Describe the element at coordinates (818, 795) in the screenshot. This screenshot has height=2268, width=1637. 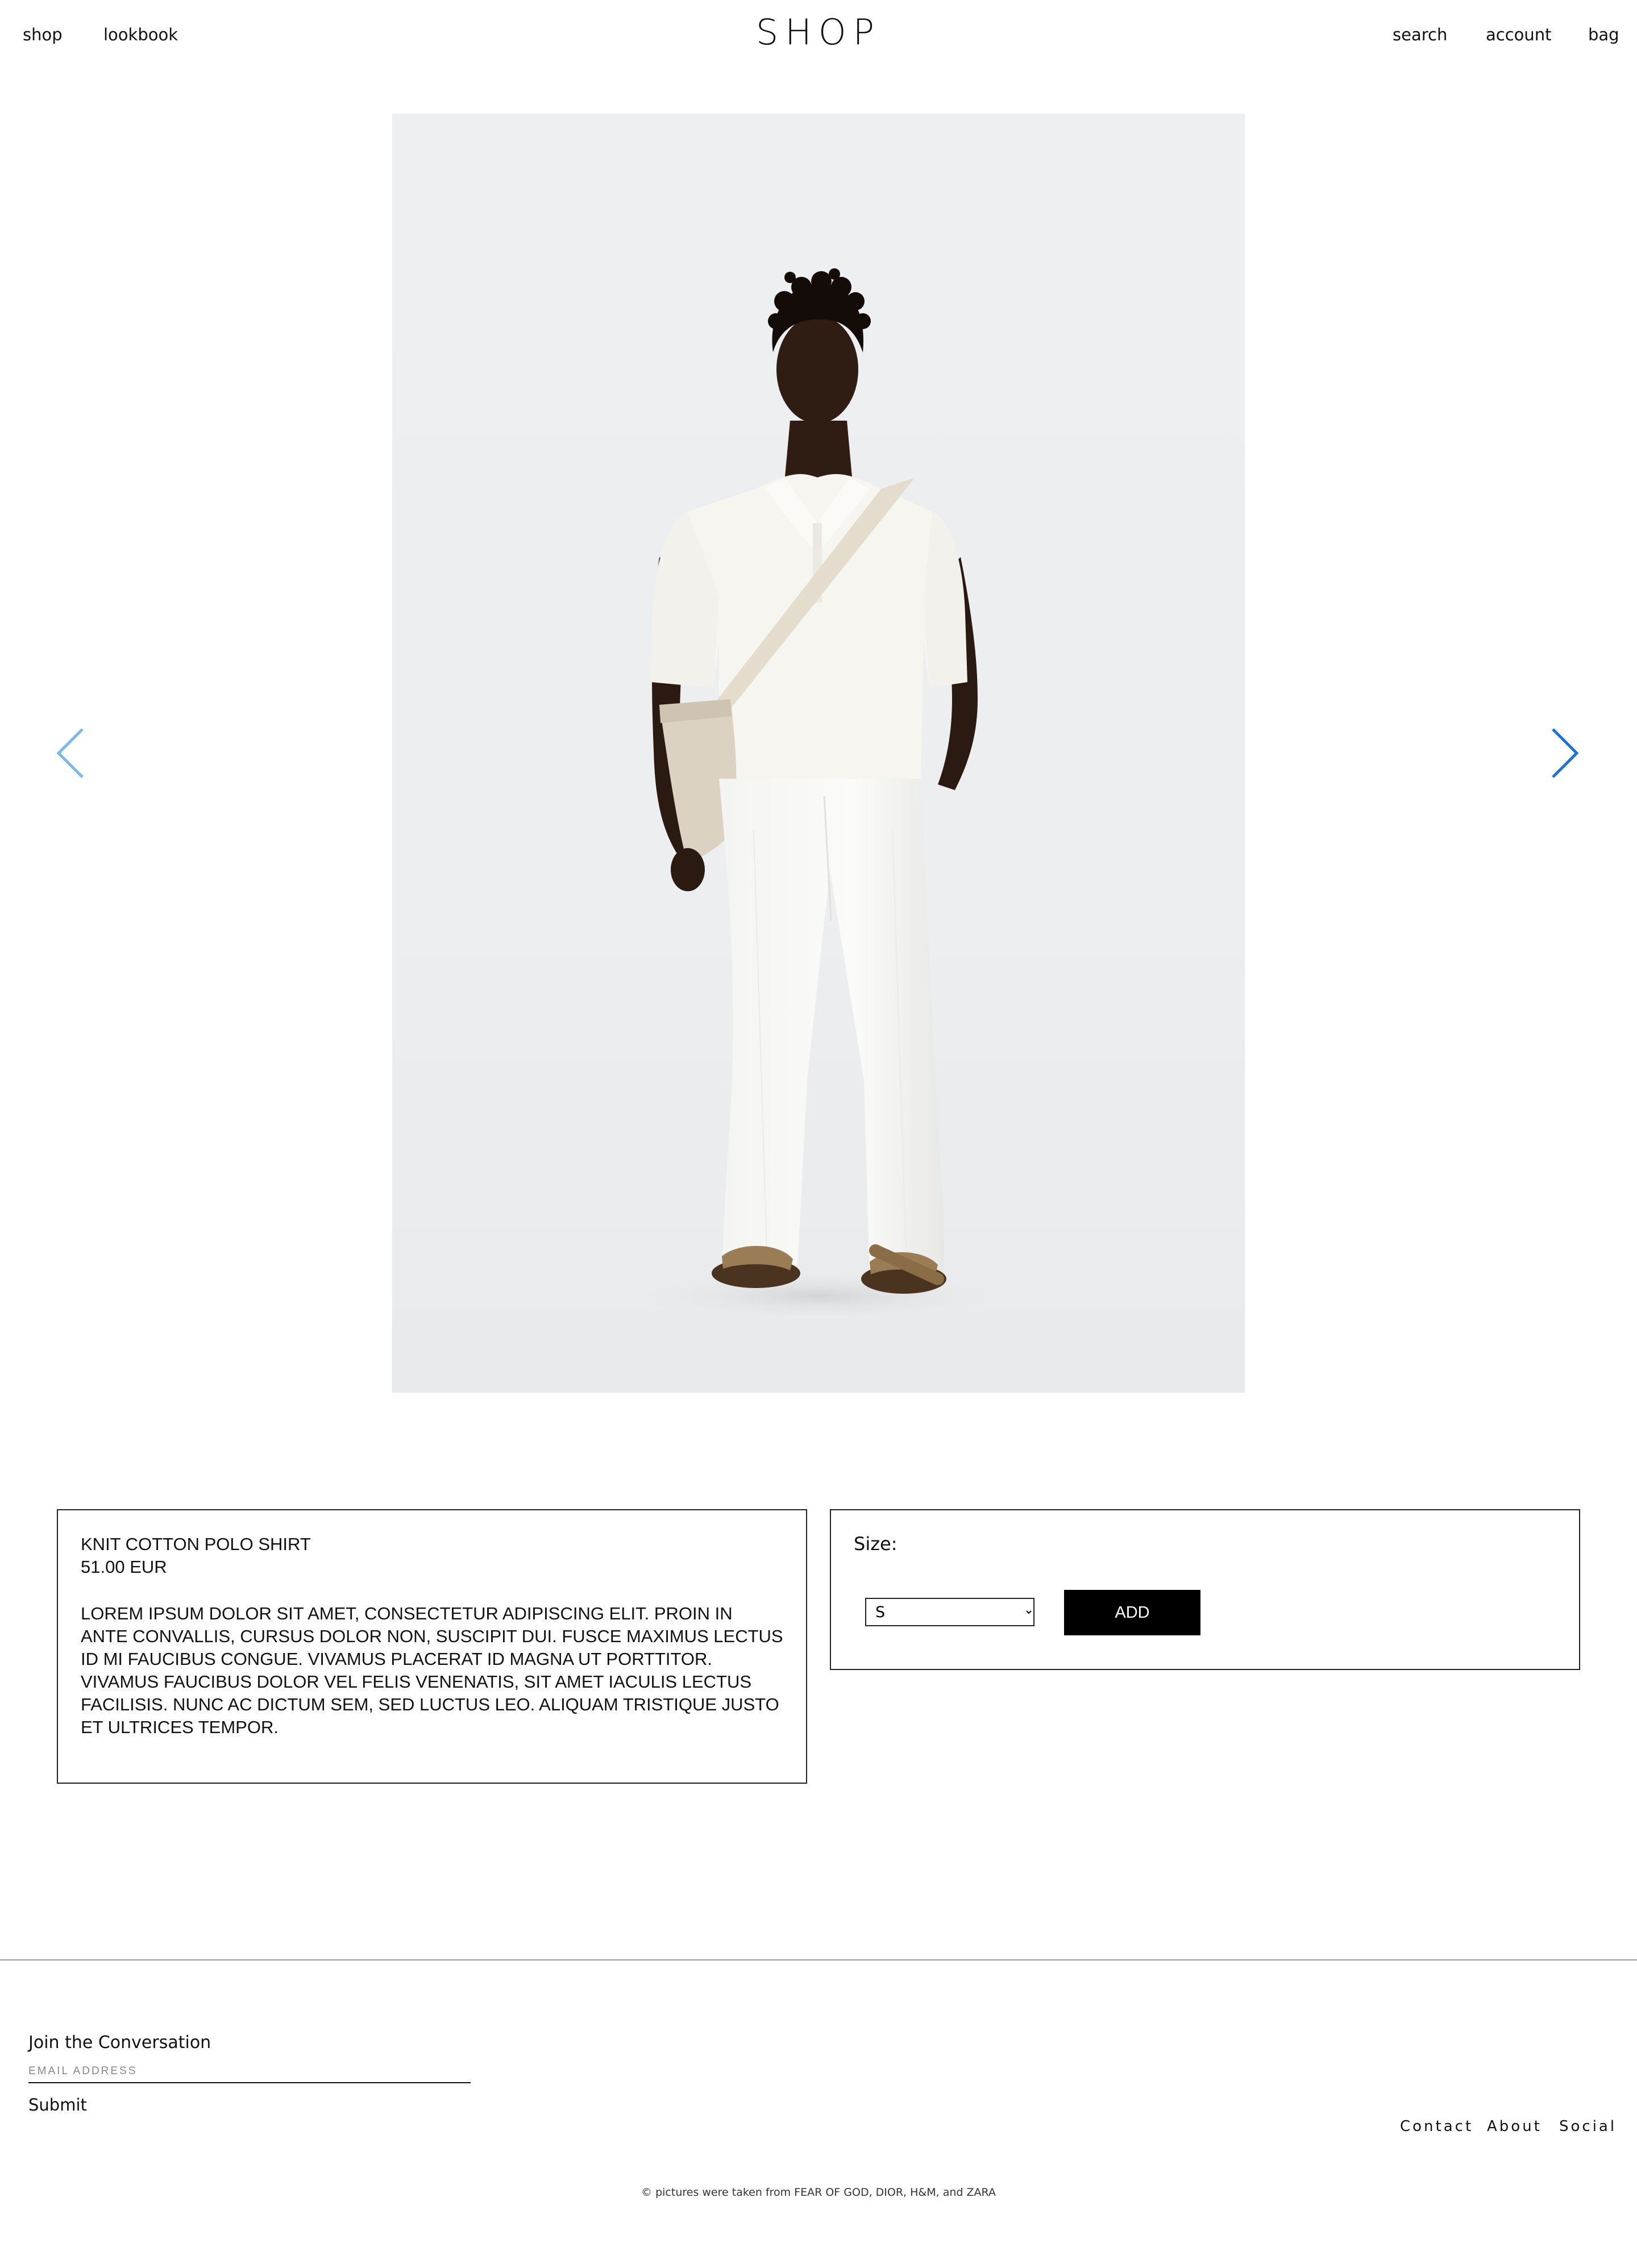
I see `model-photo` at that location.